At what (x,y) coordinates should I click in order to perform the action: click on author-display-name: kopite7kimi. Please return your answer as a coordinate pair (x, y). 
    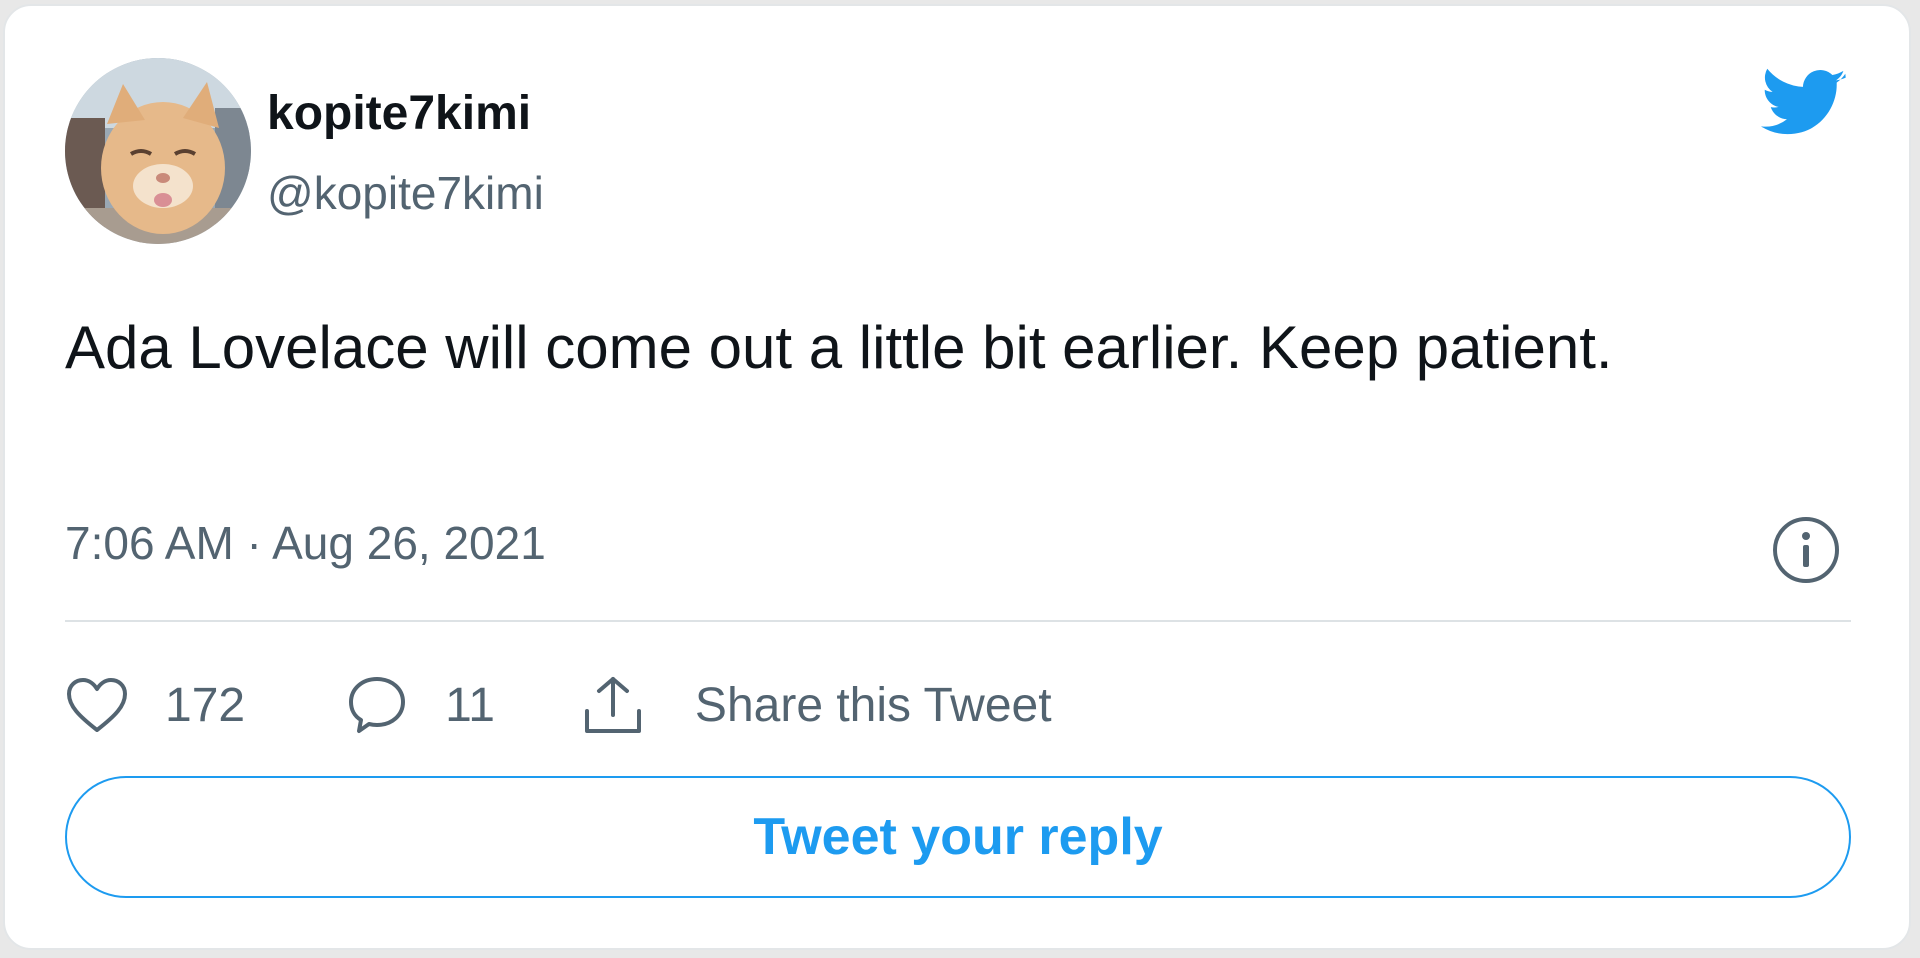
    Looking at the image, I should click on (399, 114).